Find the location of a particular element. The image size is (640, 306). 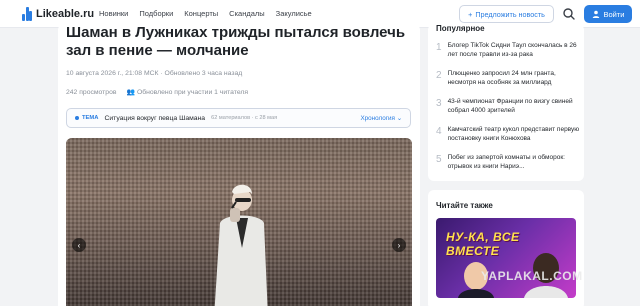

theme-dot-icon is located at coordinates (77, 118).